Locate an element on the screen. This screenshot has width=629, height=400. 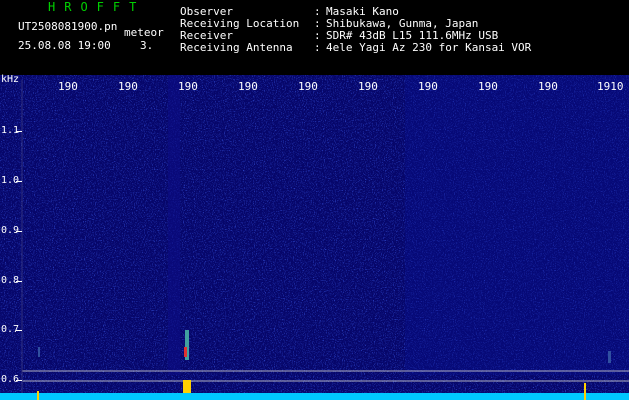
x-tick-label: 1910 is located at coordinates (610, 86).